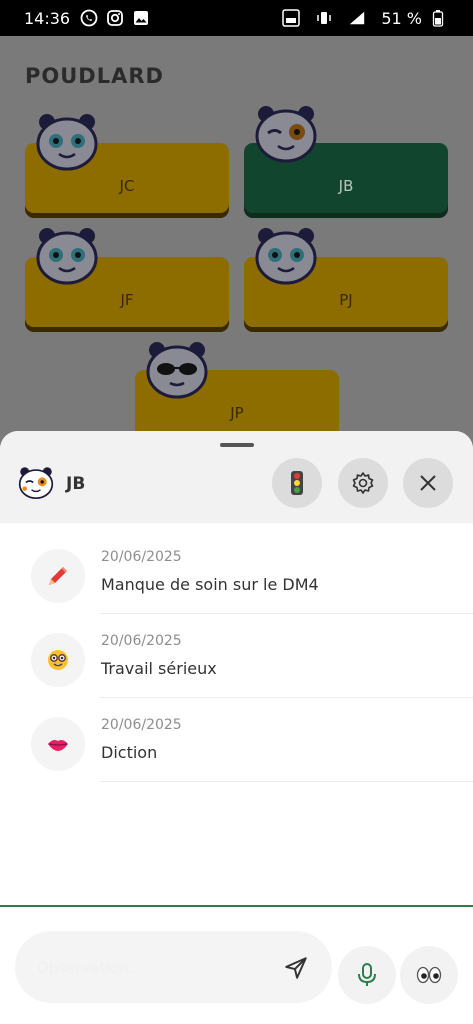 This screenshot has width=473, height=1024. What do you see at coordinates (127, 186) in the screenshot?
I see `student-initials: JC` at bounding box center [127, 186].